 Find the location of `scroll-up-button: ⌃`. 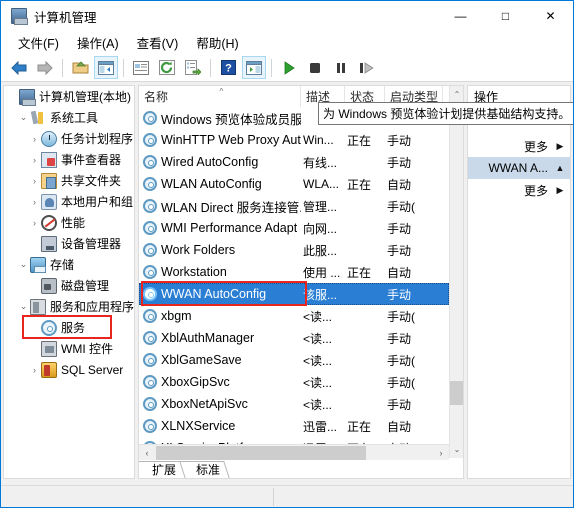

scroll-up-button: ⌃ is located at coordinates (456, 94).